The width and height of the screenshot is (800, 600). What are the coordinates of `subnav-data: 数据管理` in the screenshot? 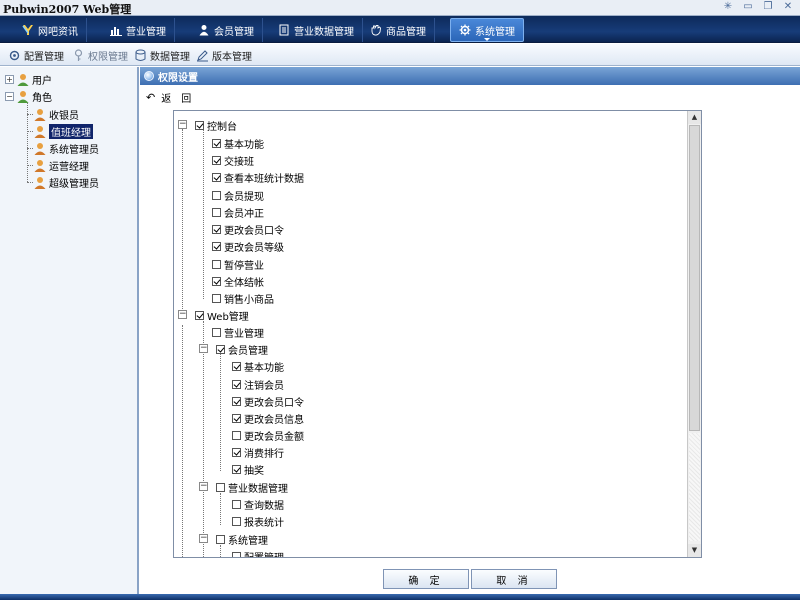 It's located at (162, 55).